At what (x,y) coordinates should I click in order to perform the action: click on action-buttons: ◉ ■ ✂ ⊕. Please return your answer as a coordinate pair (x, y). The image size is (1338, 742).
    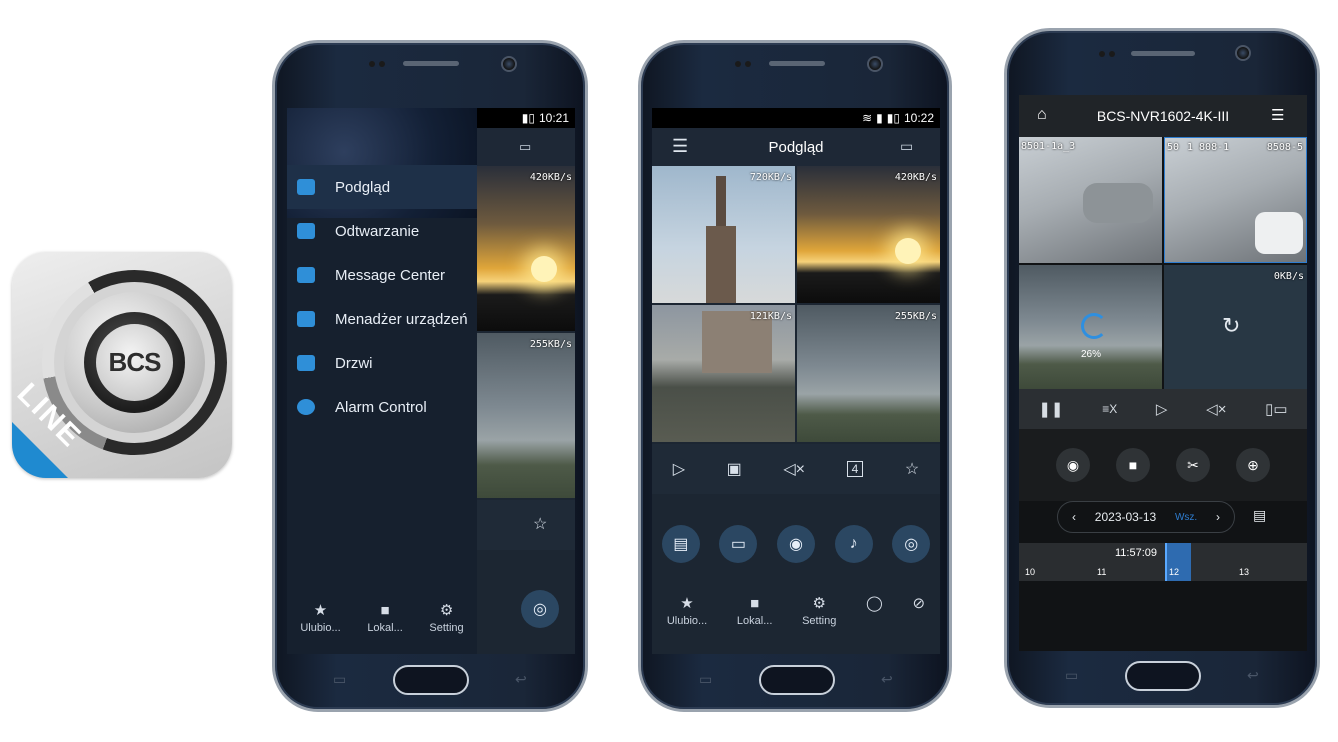
    Looking at the image, I should click on (1163, 465).